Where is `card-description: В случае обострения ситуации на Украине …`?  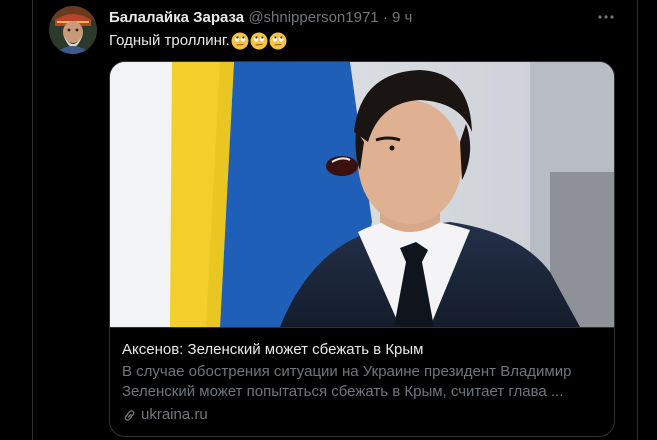
card-description: В случае обострения ситуации на Украине … is located at coordinates (347, 381).